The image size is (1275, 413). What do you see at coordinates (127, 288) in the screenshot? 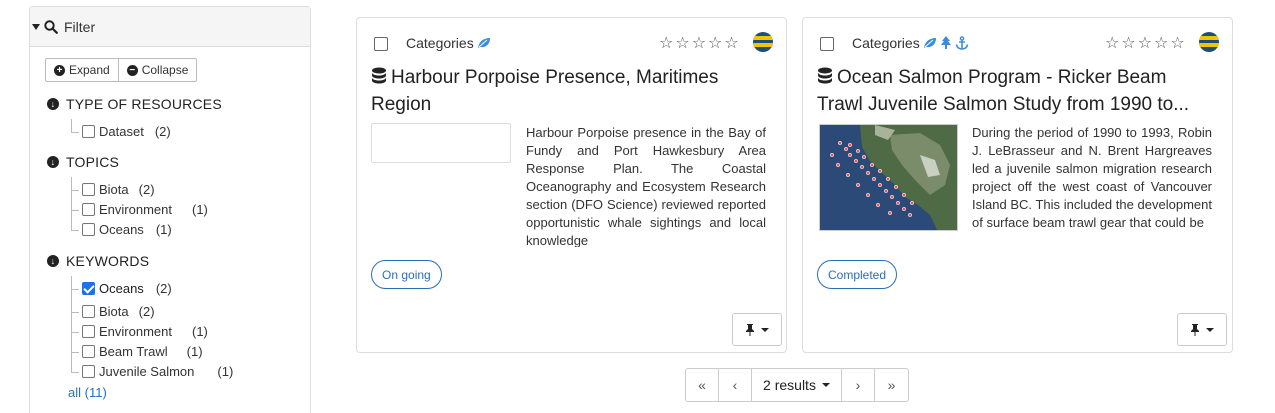
I see `filter-item-oceans-keyword: Oceans (2)` at bounding box center [127, 288].